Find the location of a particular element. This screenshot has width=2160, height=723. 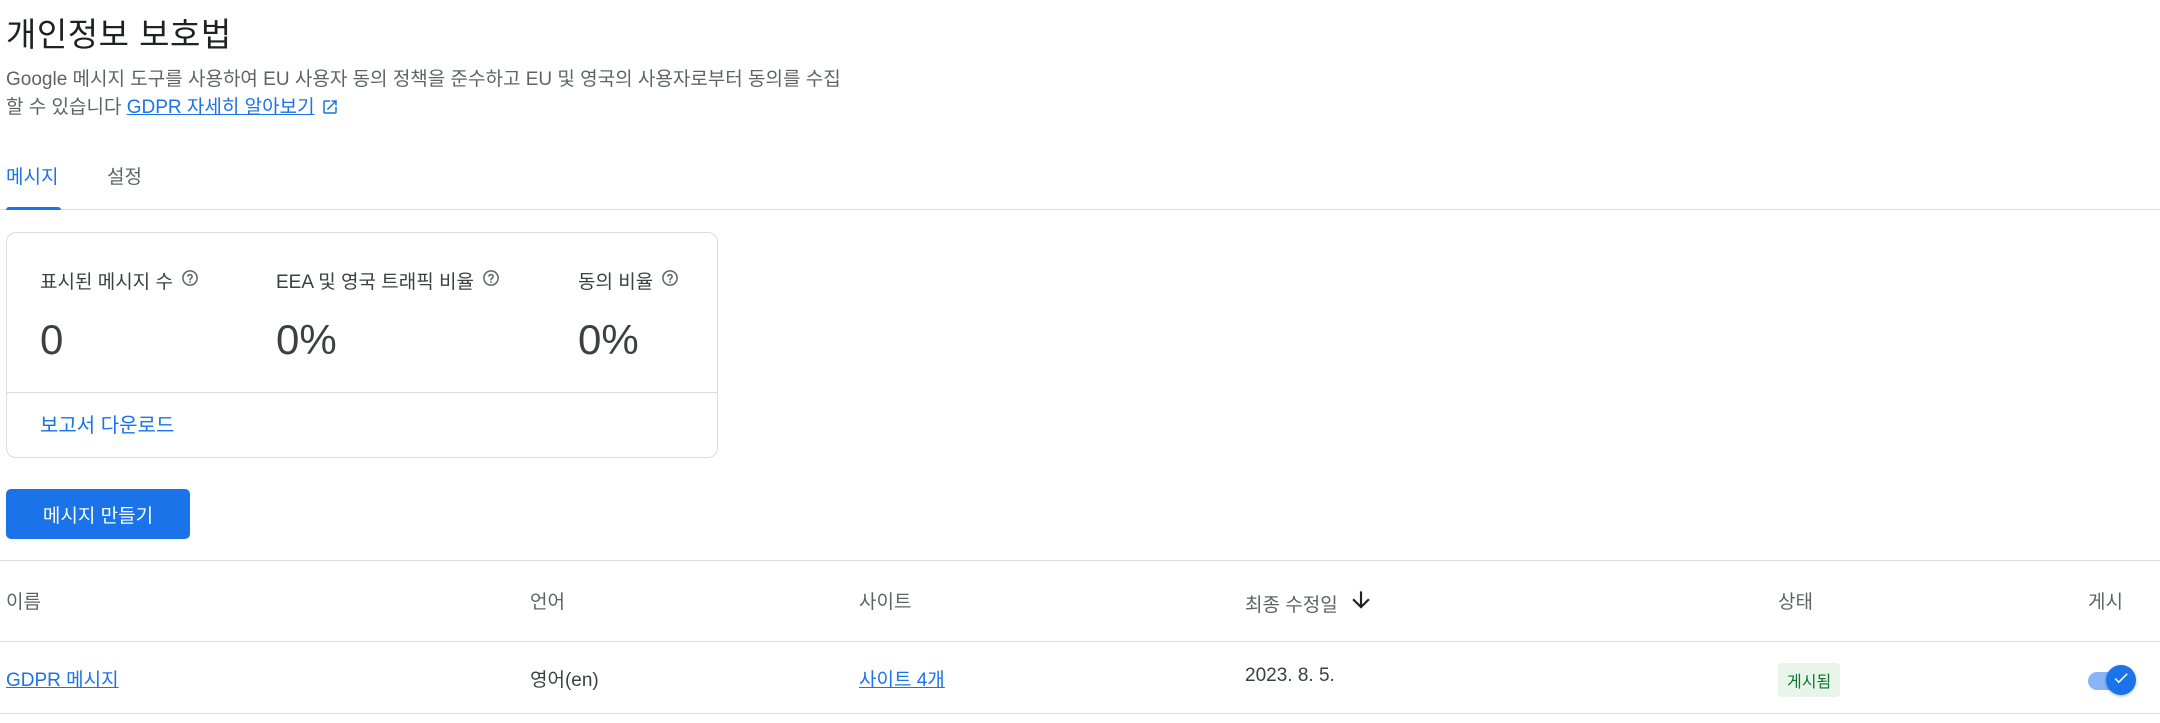

card-divider is located at coordinates (362, 392).